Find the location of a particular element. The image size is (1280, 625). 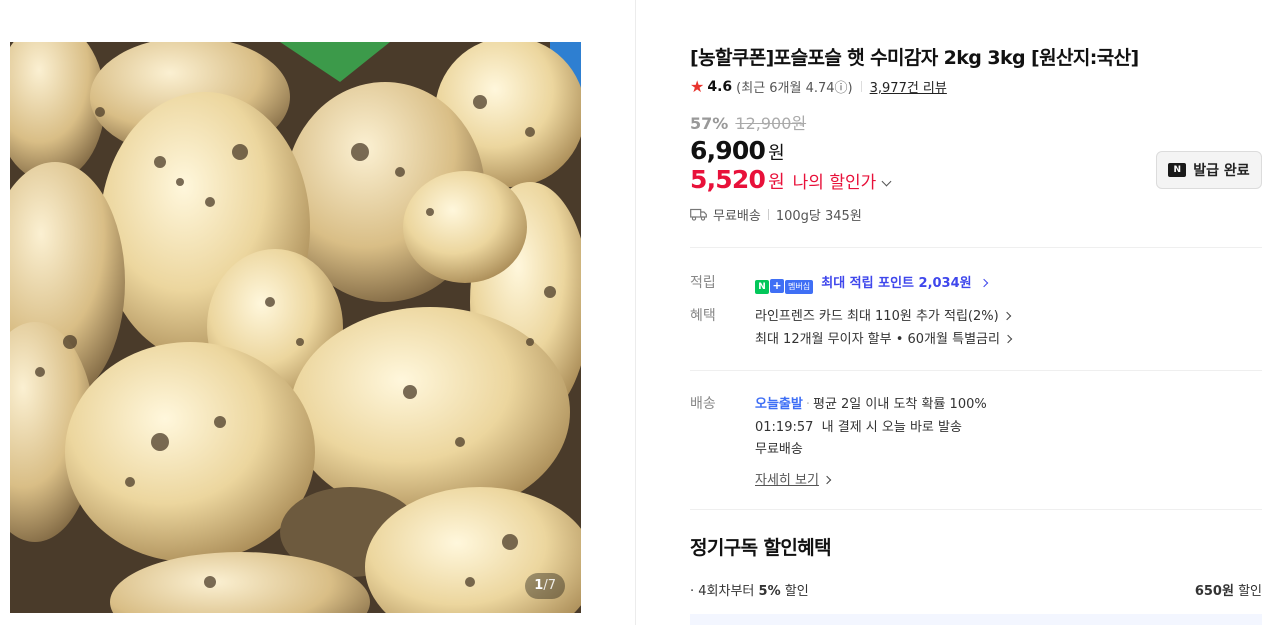

delivery-today-row: 오늘출발 · 평균 2일 이내 도착 확률 100% is located at coordinates (871, 402).